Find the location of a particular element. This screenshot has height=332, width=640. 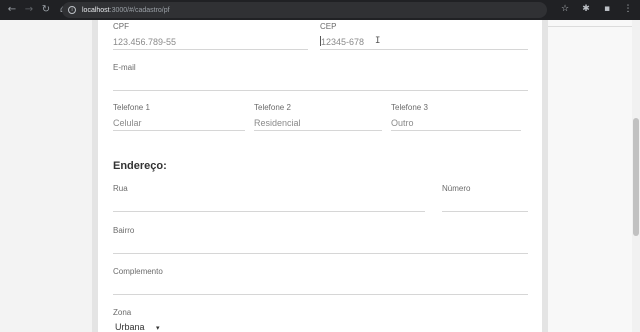

reload-icon: ↻ is located at coordinates (46, 10).